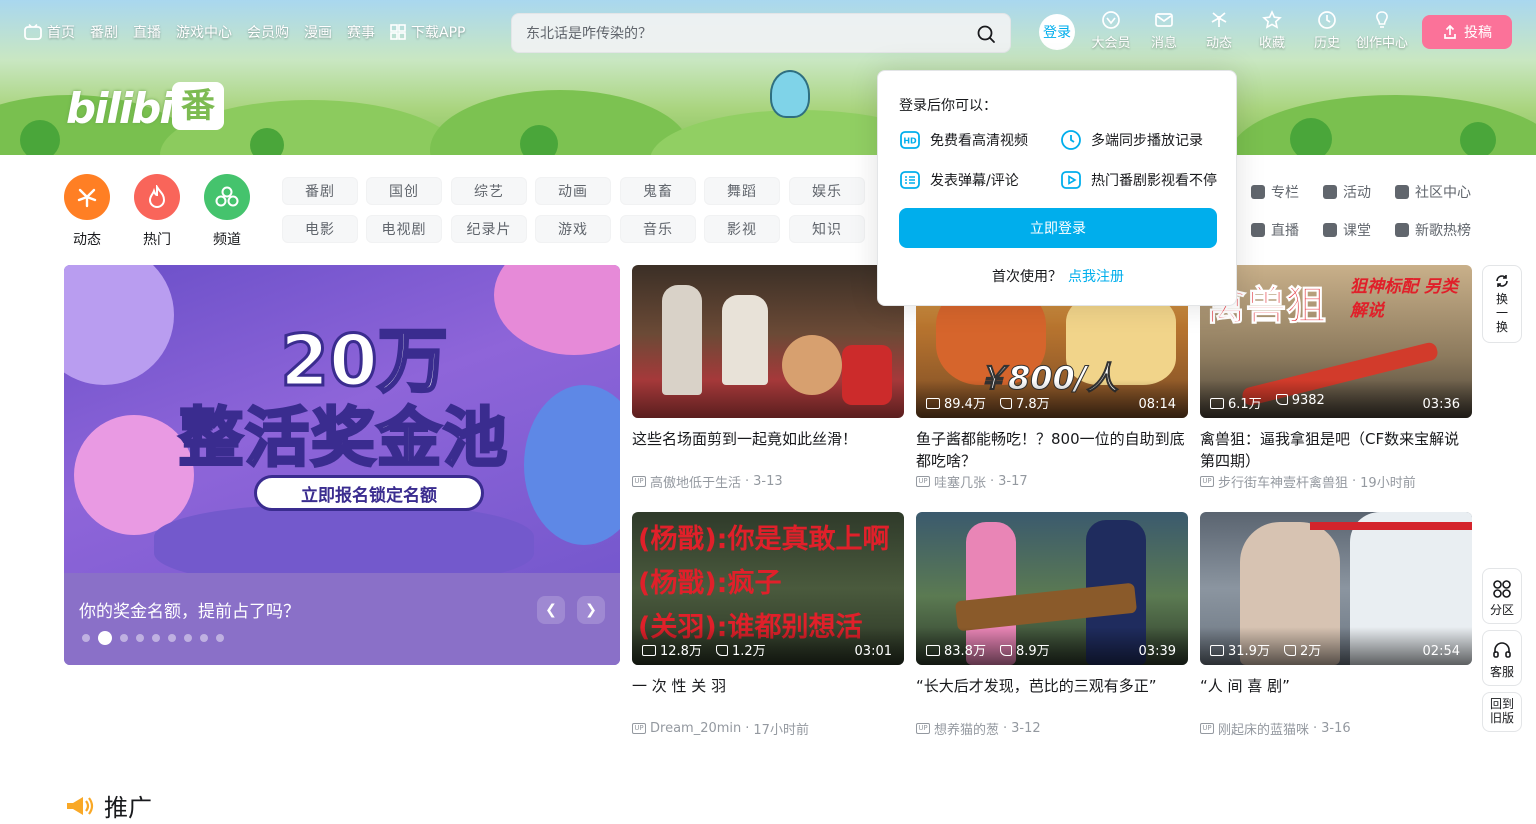  I want to click on nav-item-mall: 会员购, so click(268, 32).